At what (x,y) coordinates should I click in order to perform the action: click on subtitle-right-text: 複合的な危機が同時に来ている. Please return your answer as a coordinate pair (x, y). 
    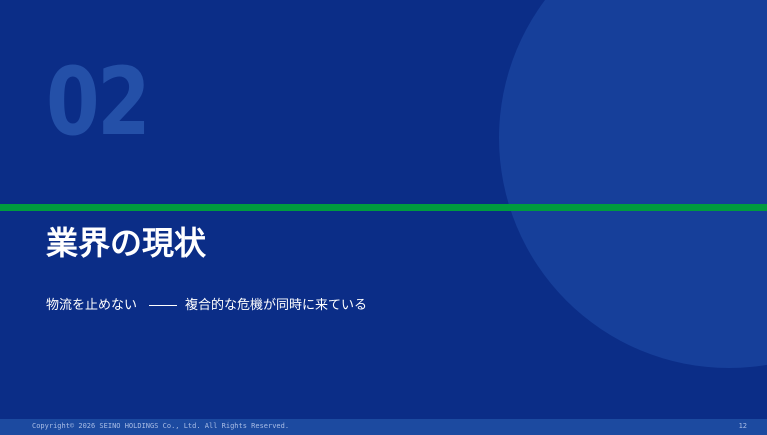
    Looking at the image, I should click on (276, 305).